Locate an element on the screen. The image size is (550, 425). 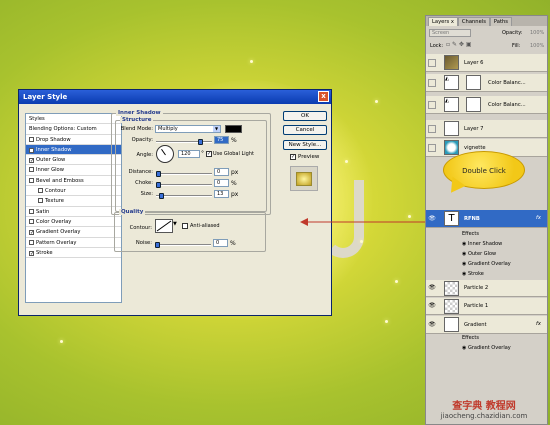
layer-row: Layer 6 is located at coordinates (486, 63).